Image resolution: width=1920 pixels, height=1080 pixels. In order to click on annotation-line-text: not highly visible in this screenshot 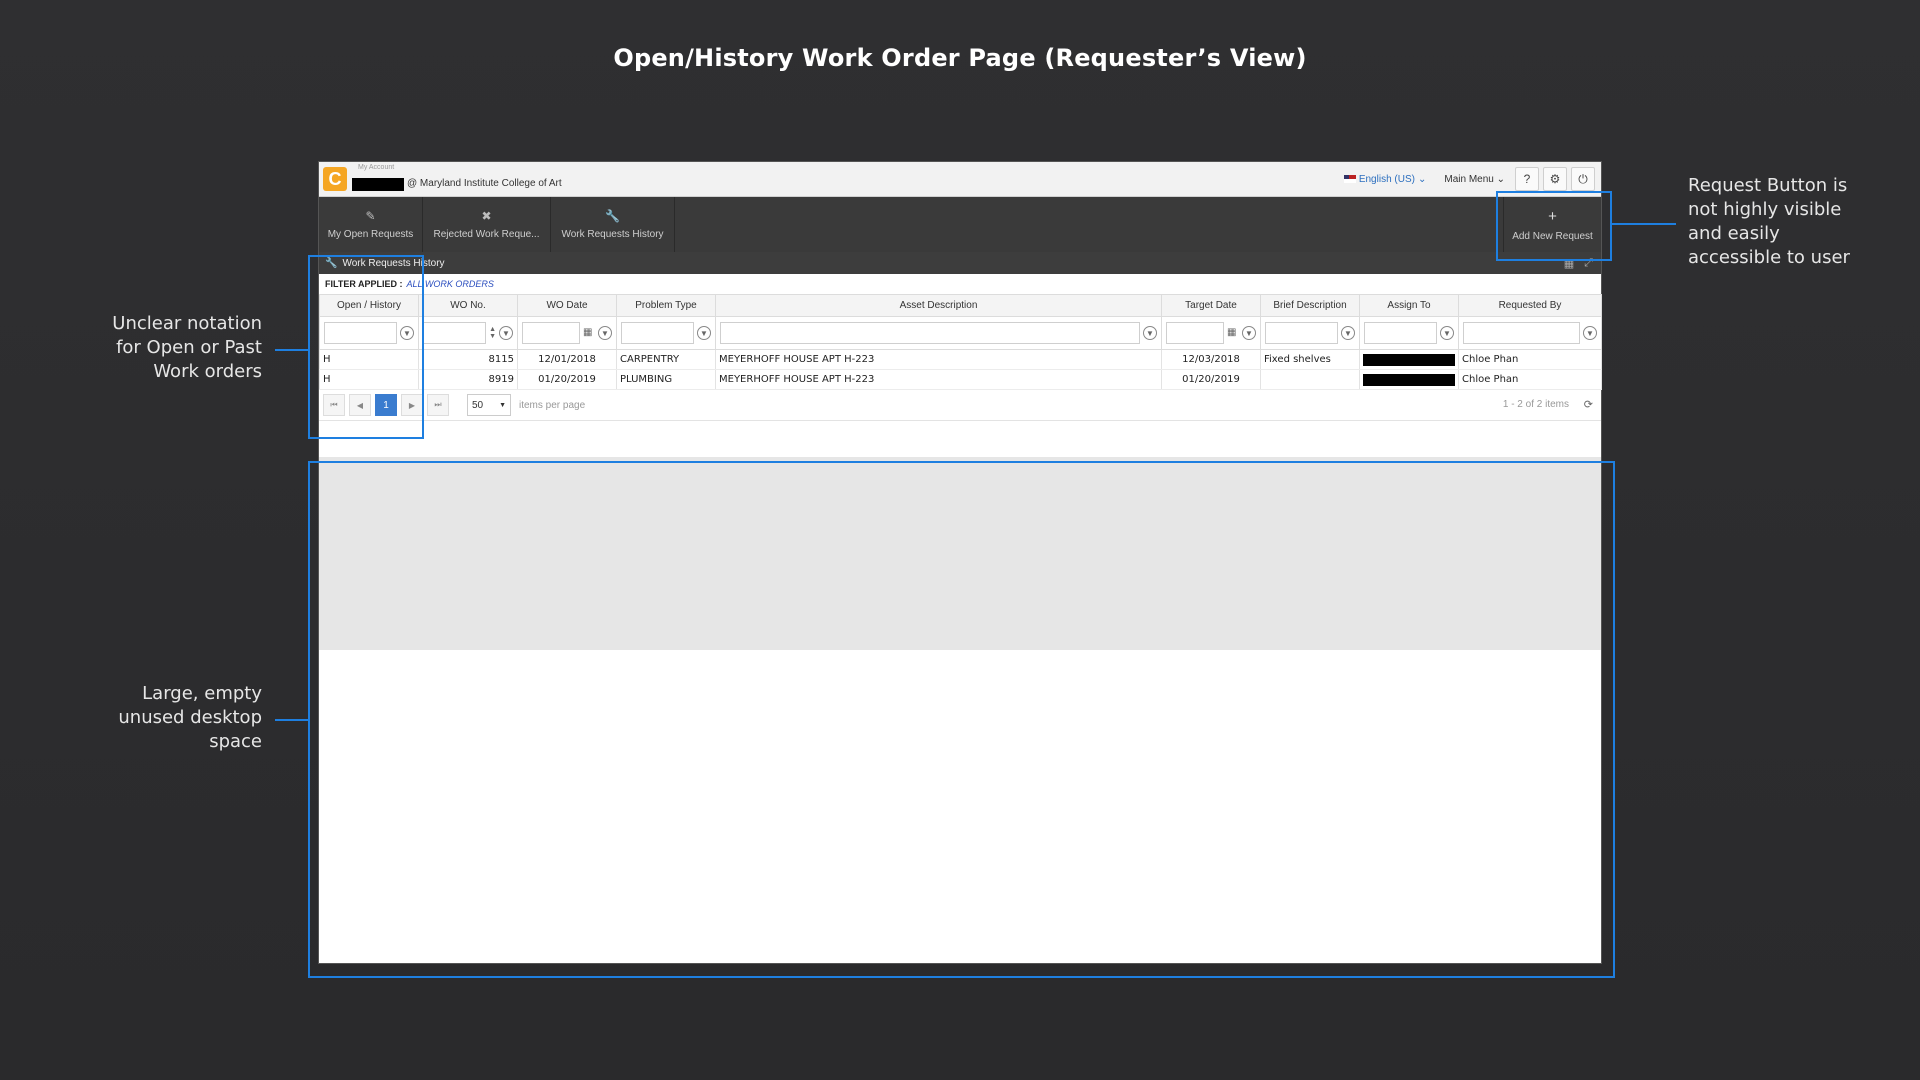, I will do `click(1765, 209)`.